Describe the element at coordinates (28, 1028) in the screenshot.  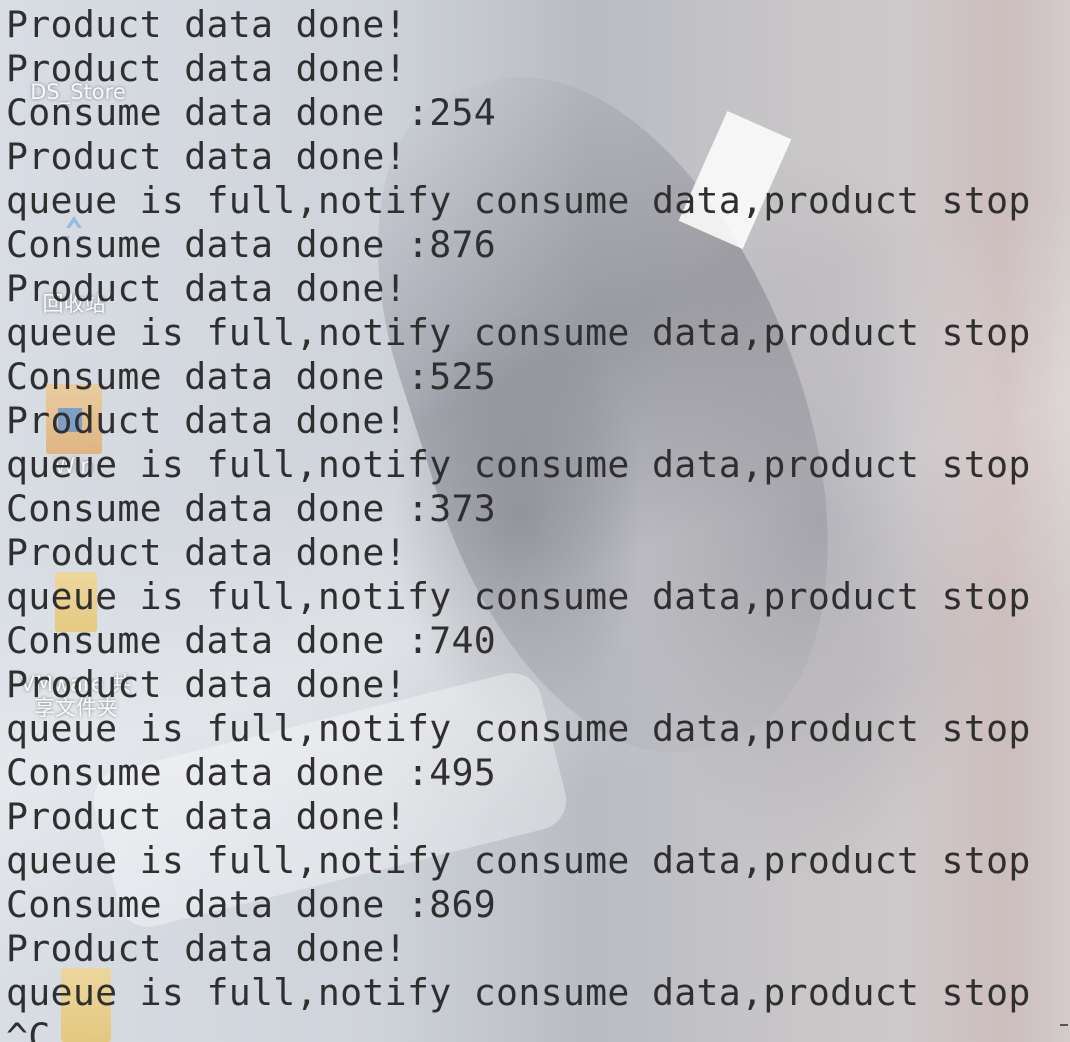
I see `terminal-prompt-line: ^C` at that location.